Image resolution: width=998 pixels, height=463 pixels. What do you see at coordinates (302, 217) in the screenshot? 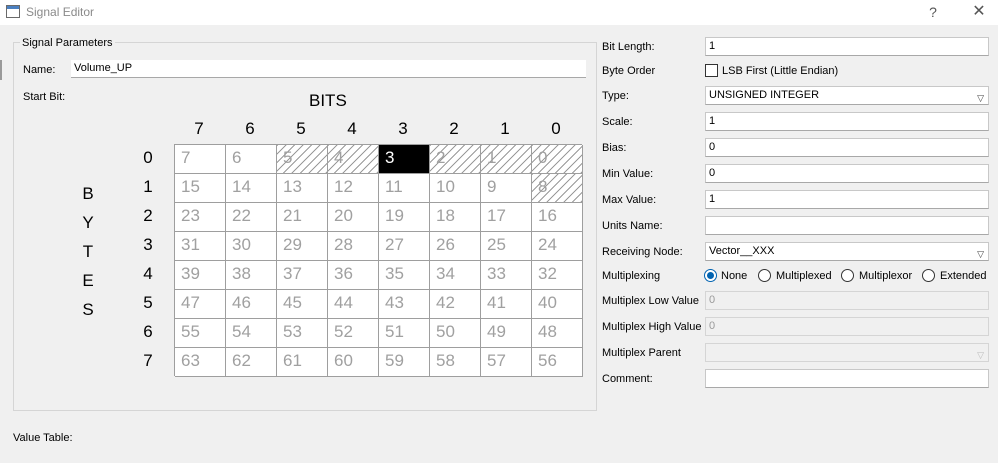
I see `bit-cell: 21` at bounding box center [302, 217].